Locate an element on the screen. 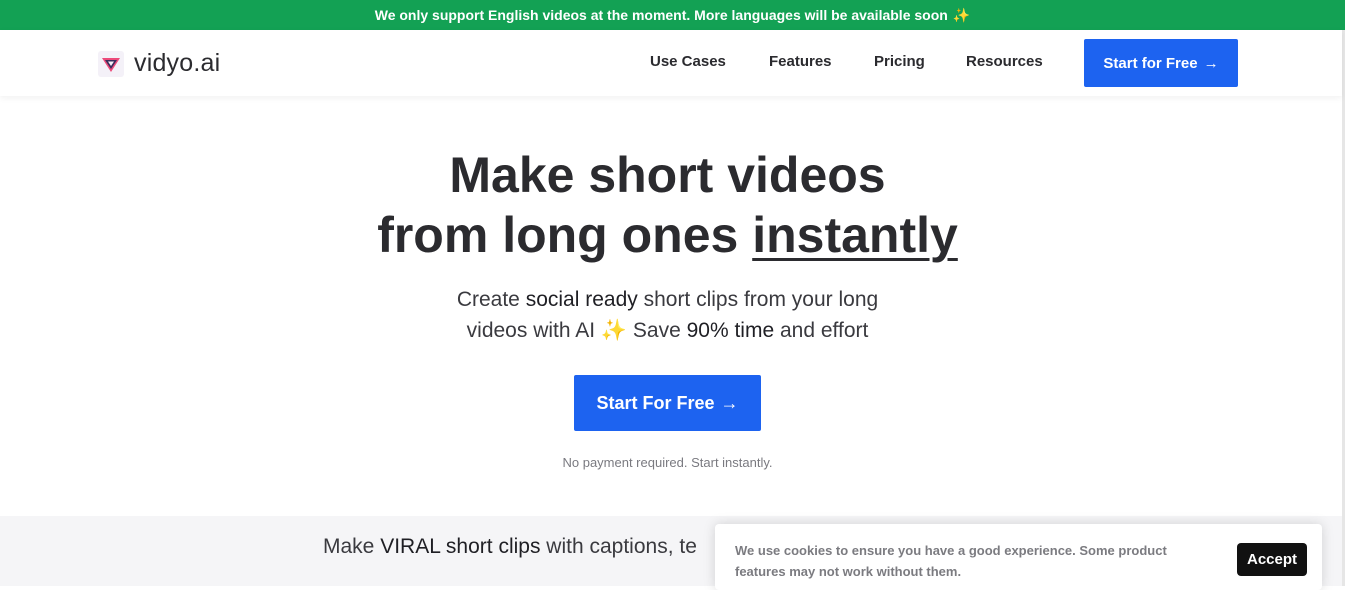 The height and width of the screenshot is (590, 1345). features-heading: Make VIRAL short clips with captions, te is located at coordinates (510, 547).